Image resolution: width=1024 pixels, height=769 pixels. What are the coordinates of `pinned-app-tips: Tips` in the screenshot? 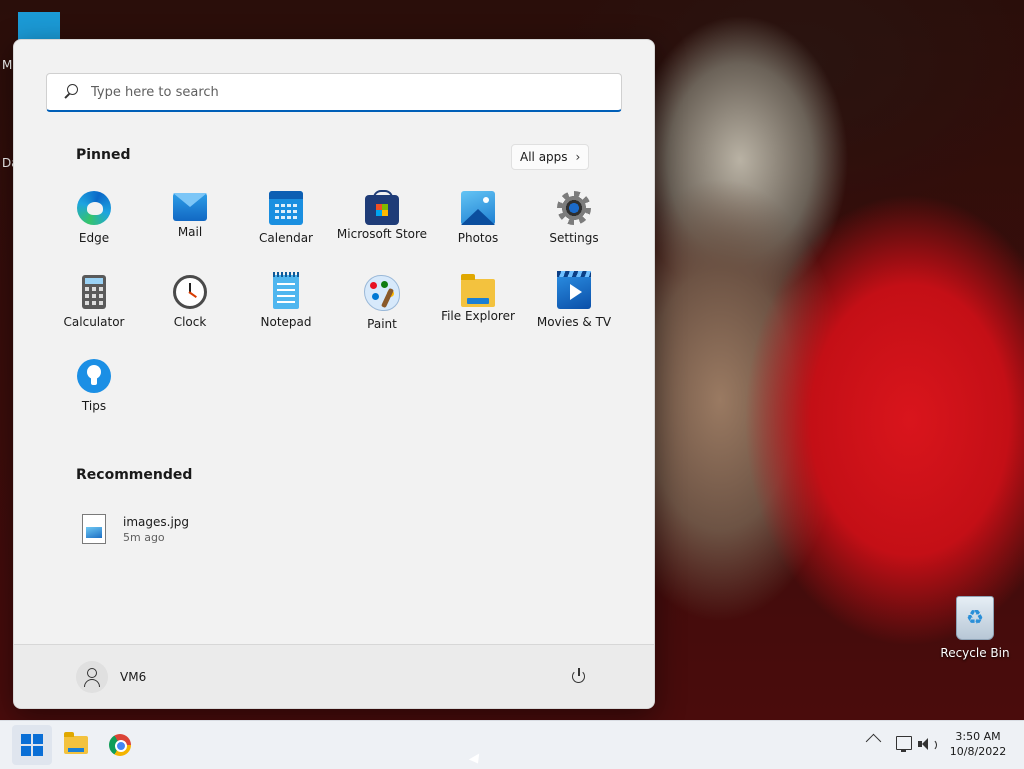 It's located at (94, 395).